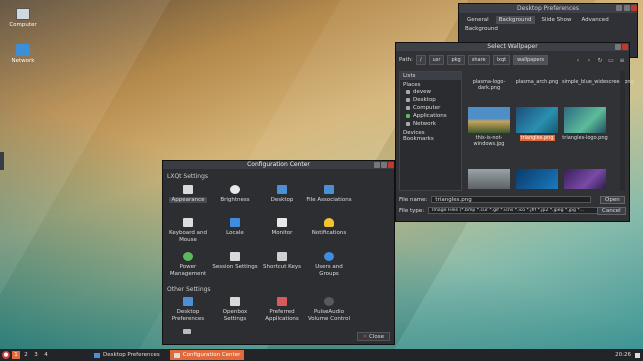 This screenshot has width=643, height=361. I want to click on more-settings-icon, so click(187, 331).